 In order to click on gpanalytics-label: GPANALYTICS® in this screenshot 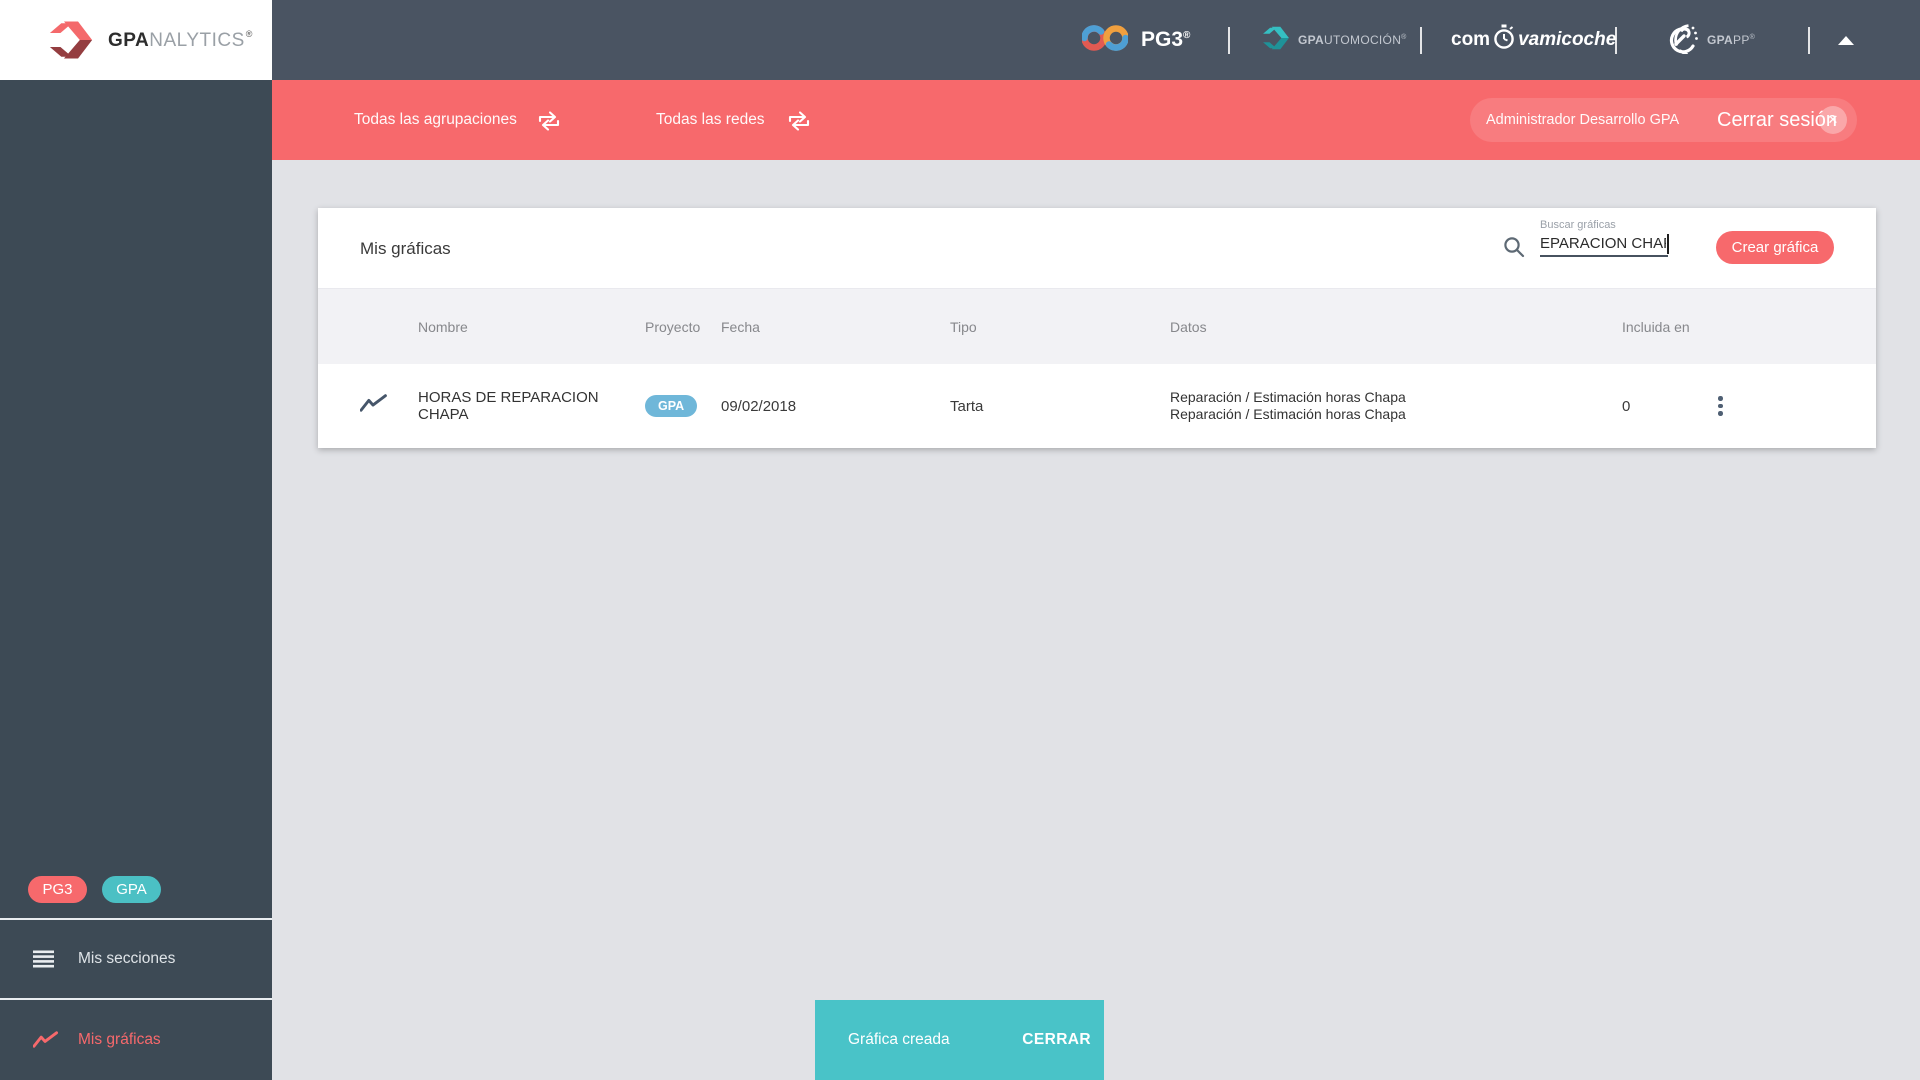, I will do `click(180, 39)`.